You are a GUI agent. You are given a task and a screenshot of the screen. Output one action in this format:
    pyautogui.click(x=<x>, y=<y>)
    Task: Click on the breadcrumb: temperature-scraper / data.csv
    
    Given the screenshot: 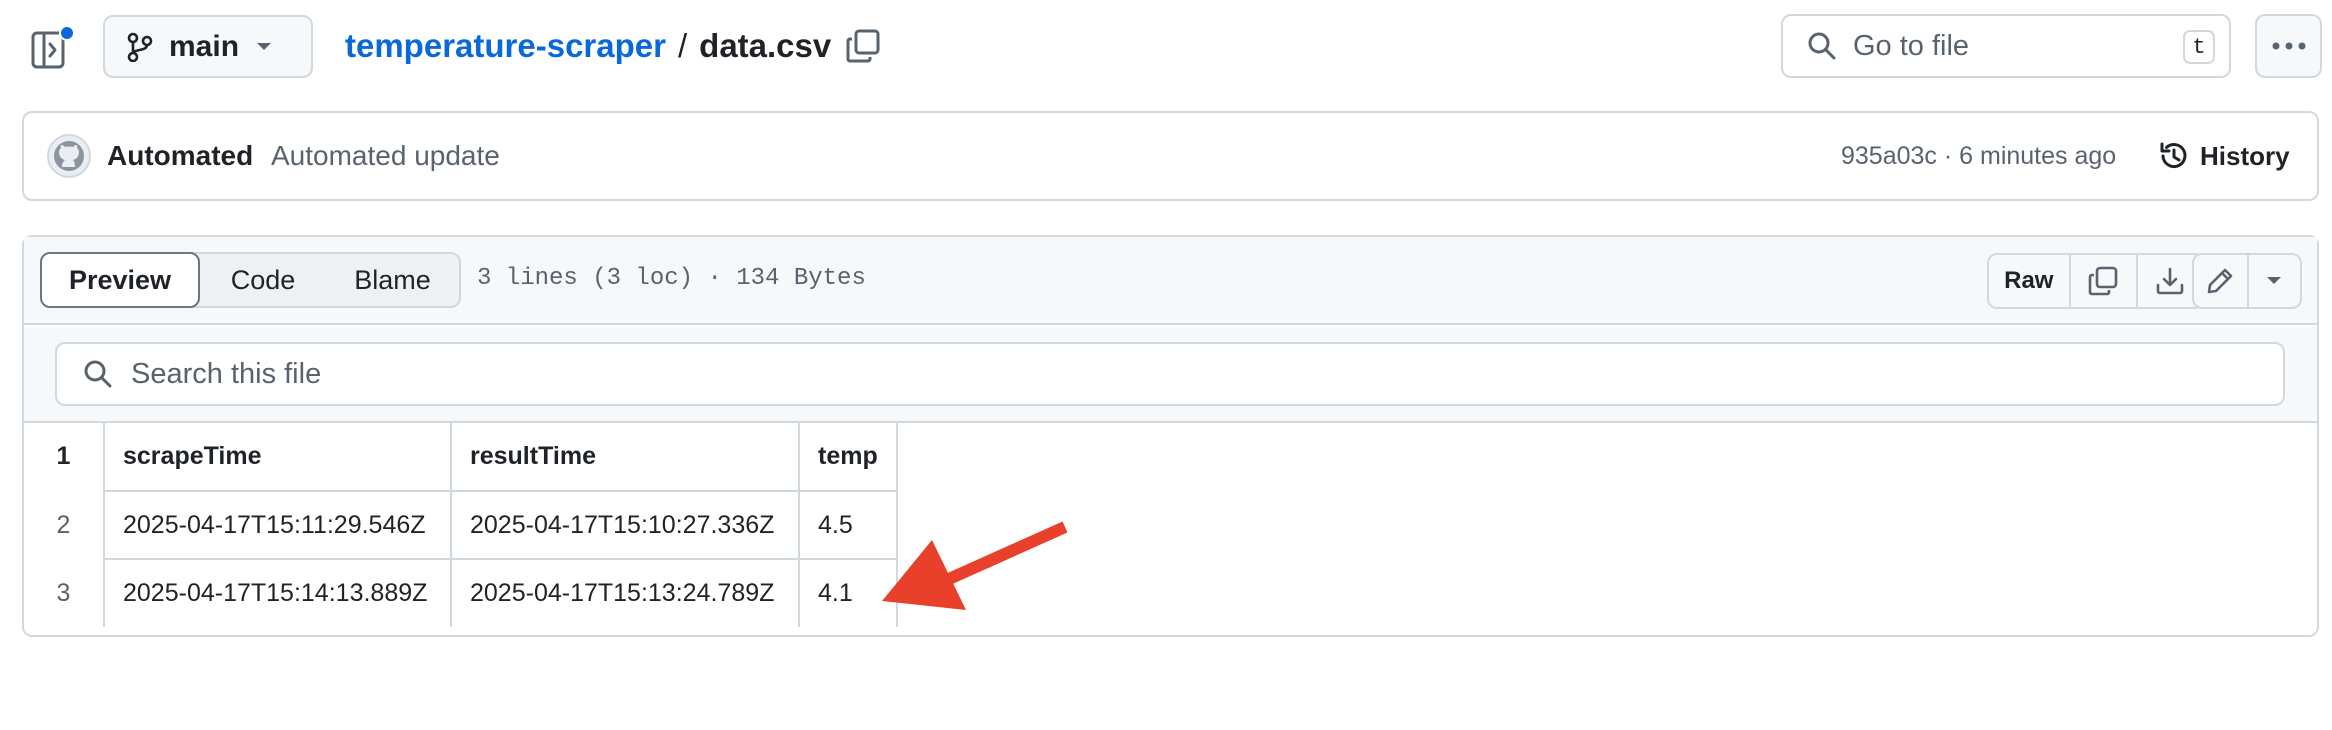 What is the action you would take?
    pyautogui.click(x=588, y=46)
    